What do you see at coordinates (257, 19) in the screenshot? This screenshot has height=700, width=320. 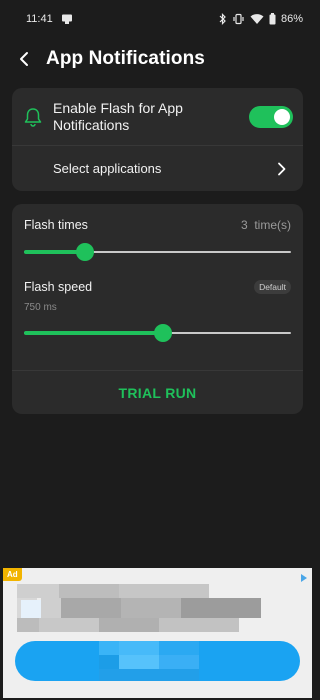 I see `wifi-icon` at bounding box center [257, 19].